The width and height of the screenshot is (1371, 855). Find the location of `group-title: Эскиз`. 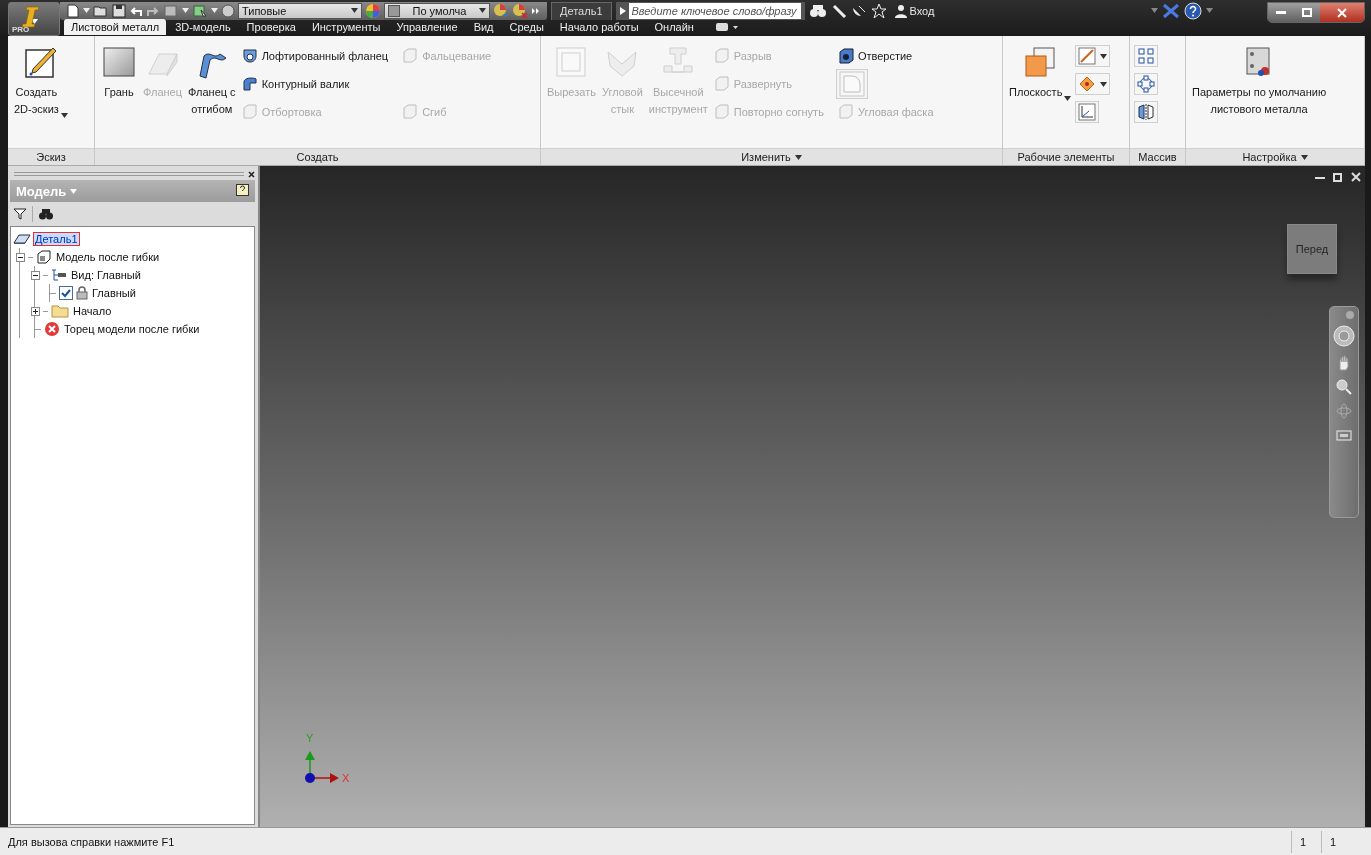

group-title: Эскиз is located at coordinates (51, 156).